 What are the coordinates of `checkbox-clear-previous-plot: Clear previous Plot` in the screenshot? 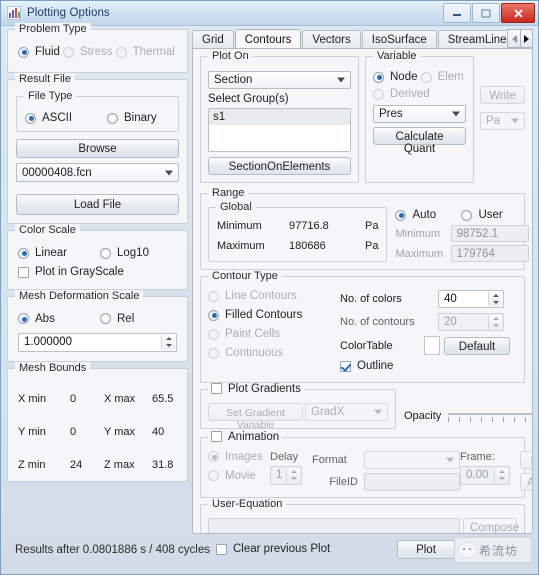 It's located at (273, 549).